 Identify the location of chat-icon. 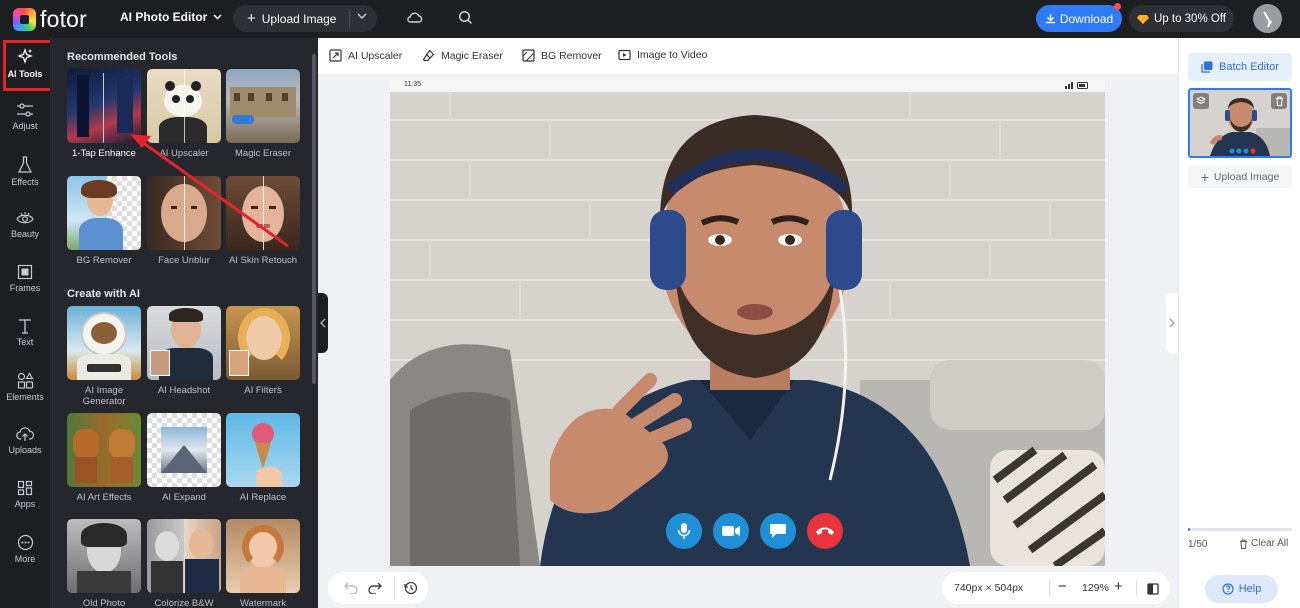
(778, 531).